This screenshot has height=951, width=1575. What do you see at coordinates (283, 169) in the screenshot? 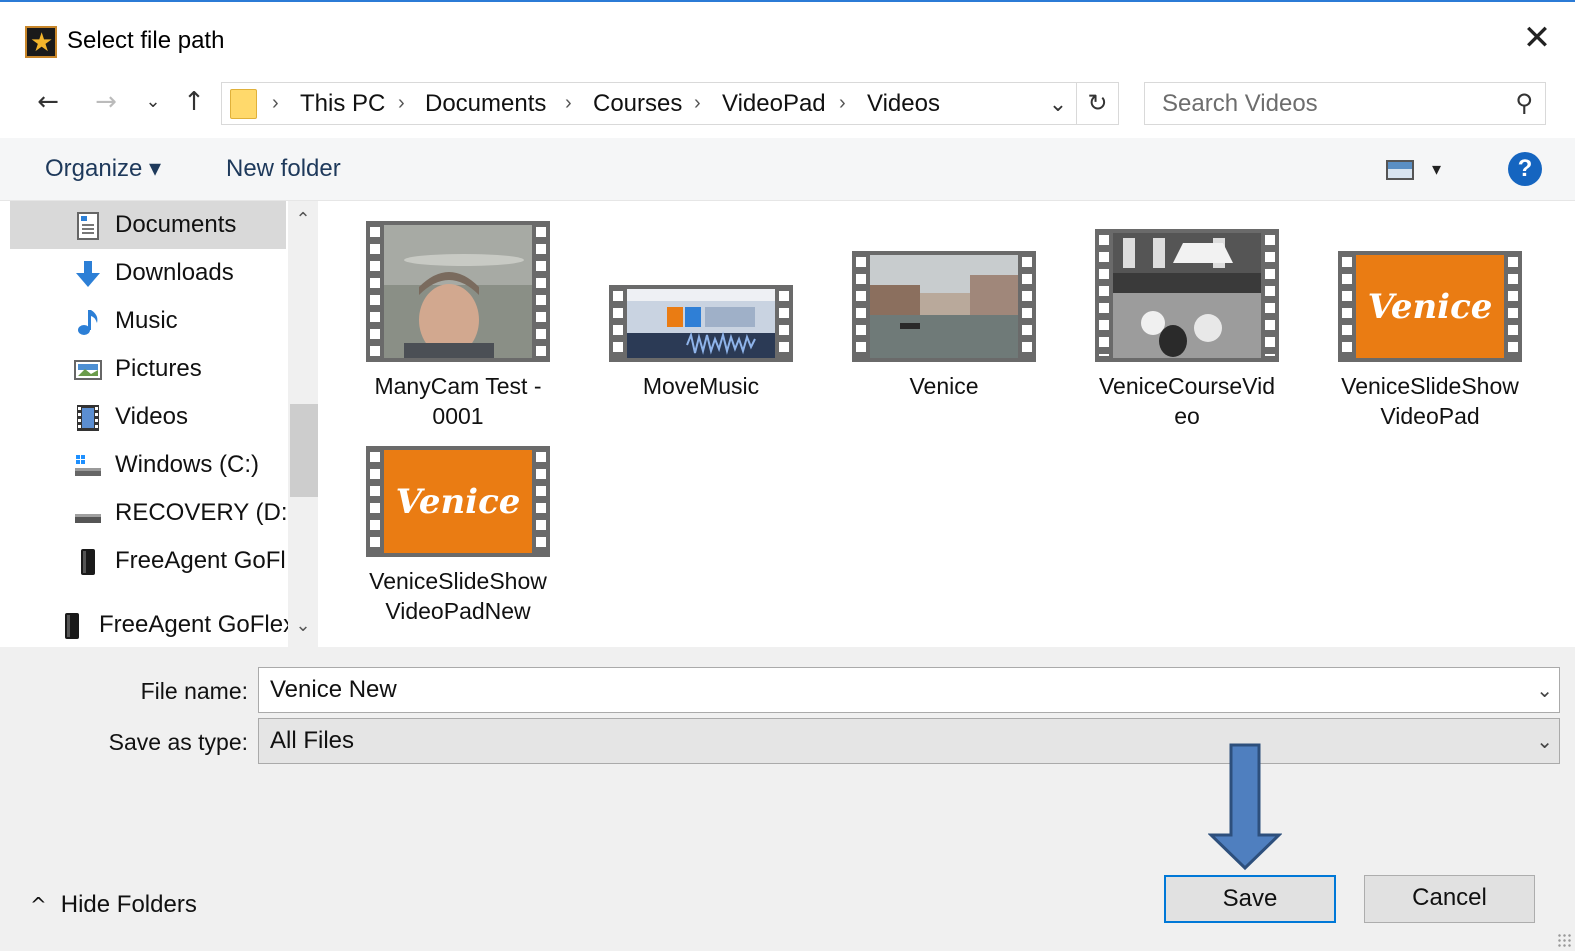
I see `new-folder-button: New folder` at bounding box center [283, 169].